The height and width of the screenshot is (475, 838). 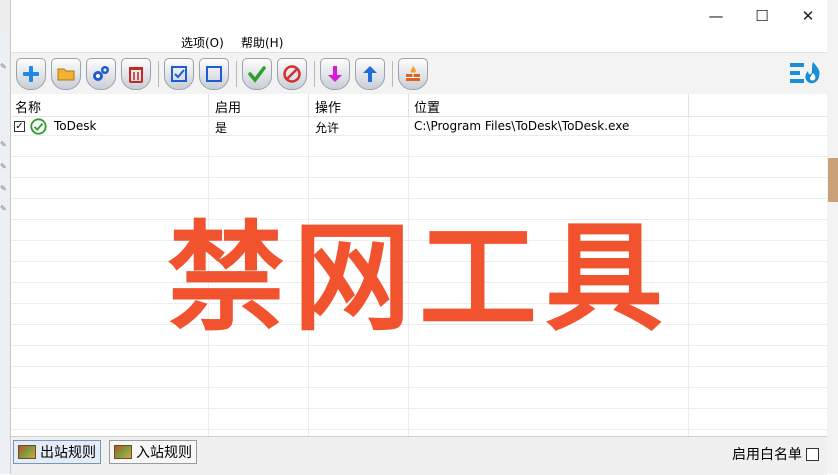 I want to click on settings-button, so click(x=101, y=74).